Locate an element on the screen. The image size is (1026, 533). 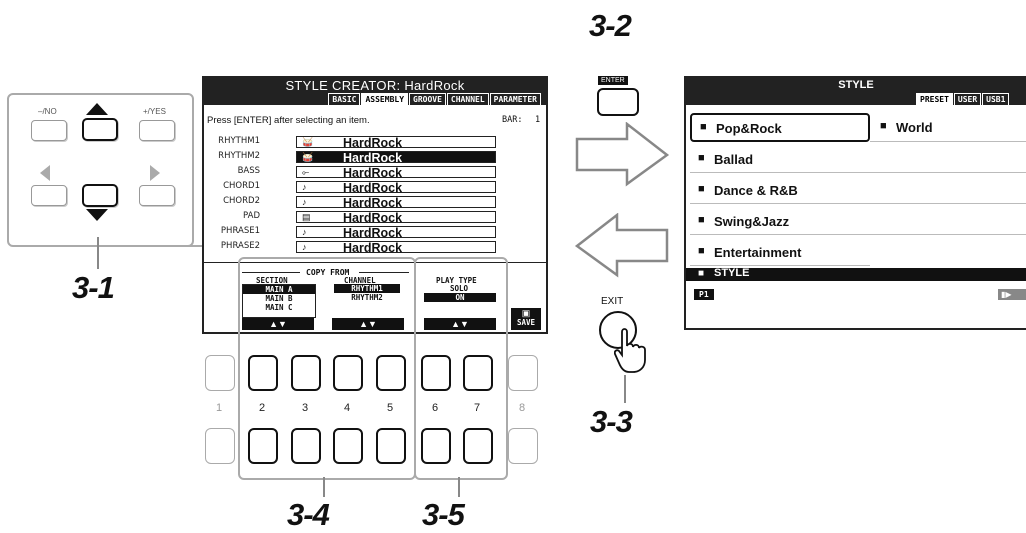
part-row: CHORD1 ♪ HardRock is located at coordinates (372, 188).